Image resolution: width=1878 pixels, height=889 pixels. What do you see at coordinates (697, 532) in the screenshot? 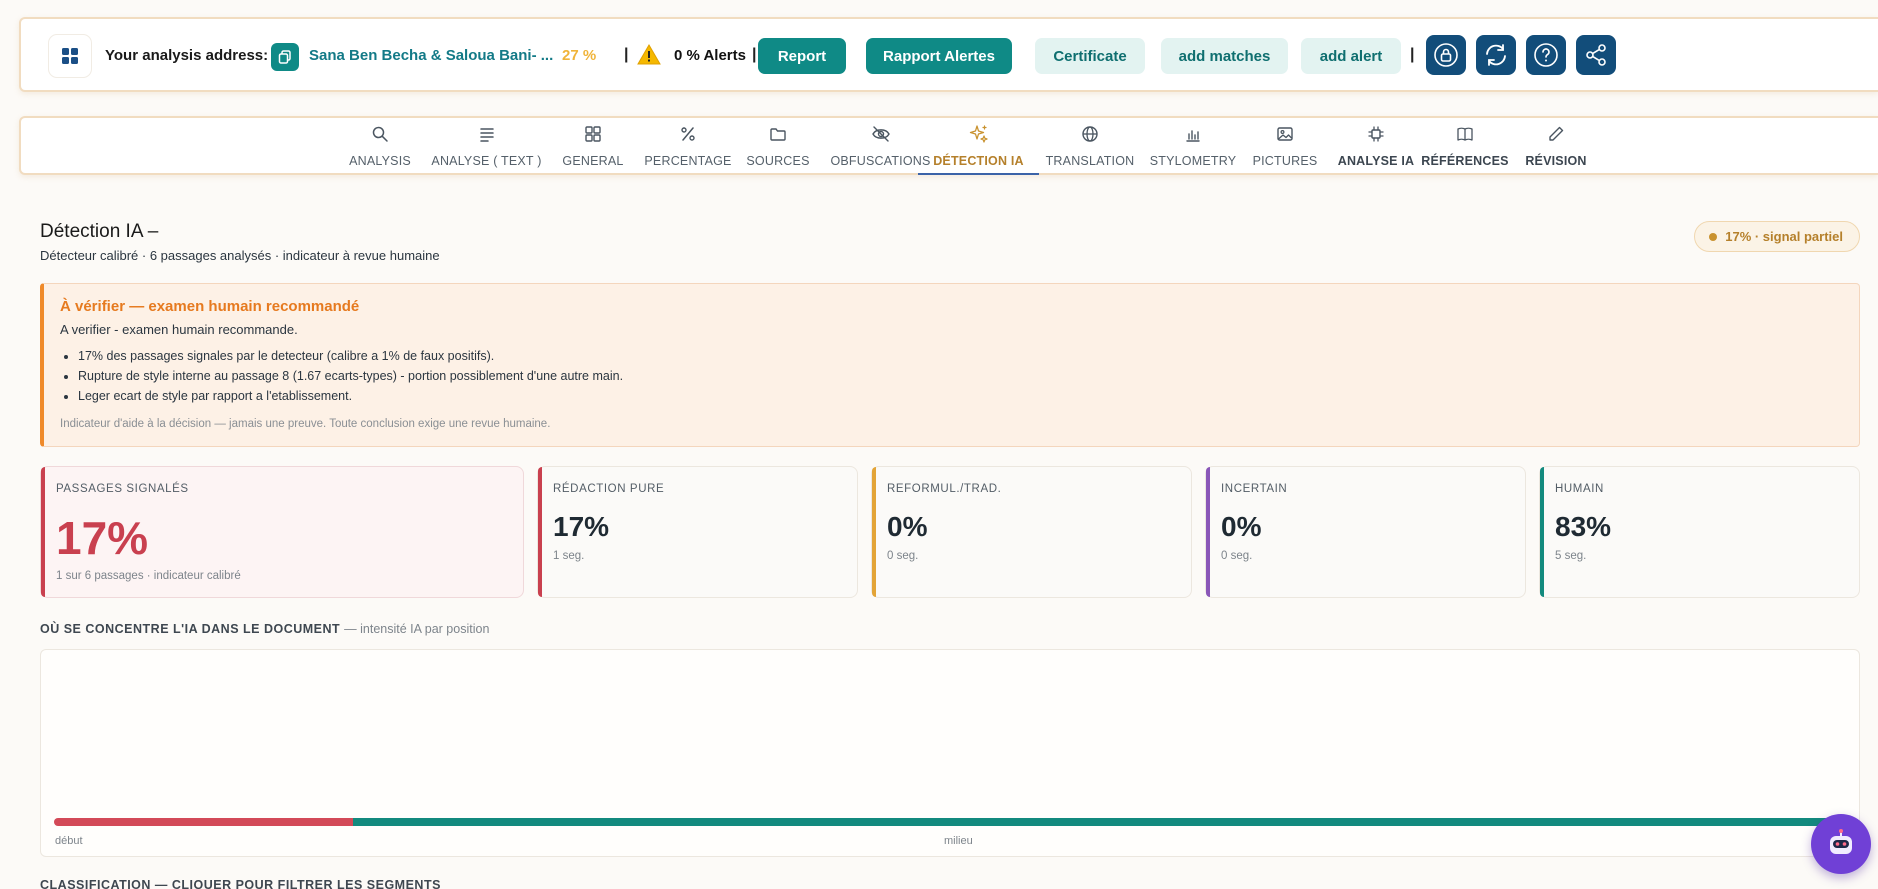
I see `stat-card-redaction-pure: RÉDACTION PURE 17% 1 seg.` at bounding box center [697, 532].